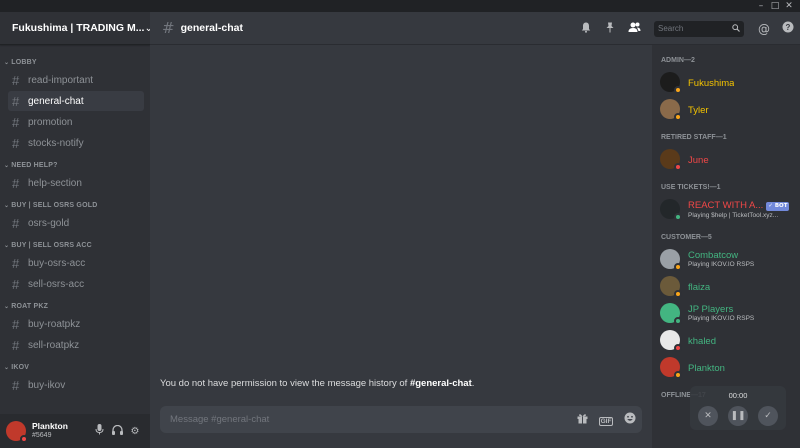 This screenshot has width=800, height=448. What do you see at coordinates (582, 420) in the screenshot?
I see `gift-icon` at bounding box center [582, 420].